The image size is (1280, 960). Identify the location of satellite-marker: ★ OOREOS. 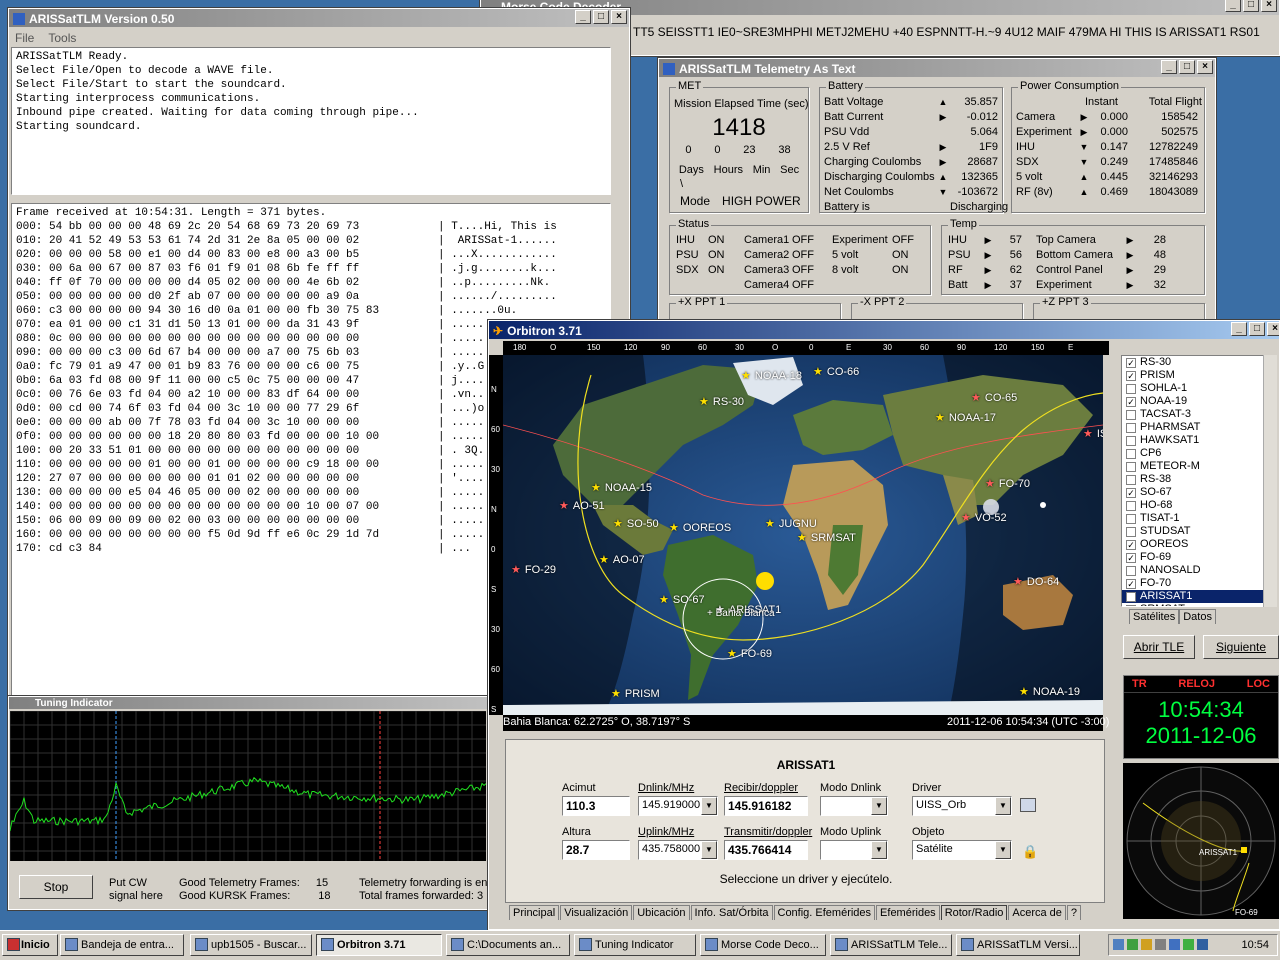
(700, 527).